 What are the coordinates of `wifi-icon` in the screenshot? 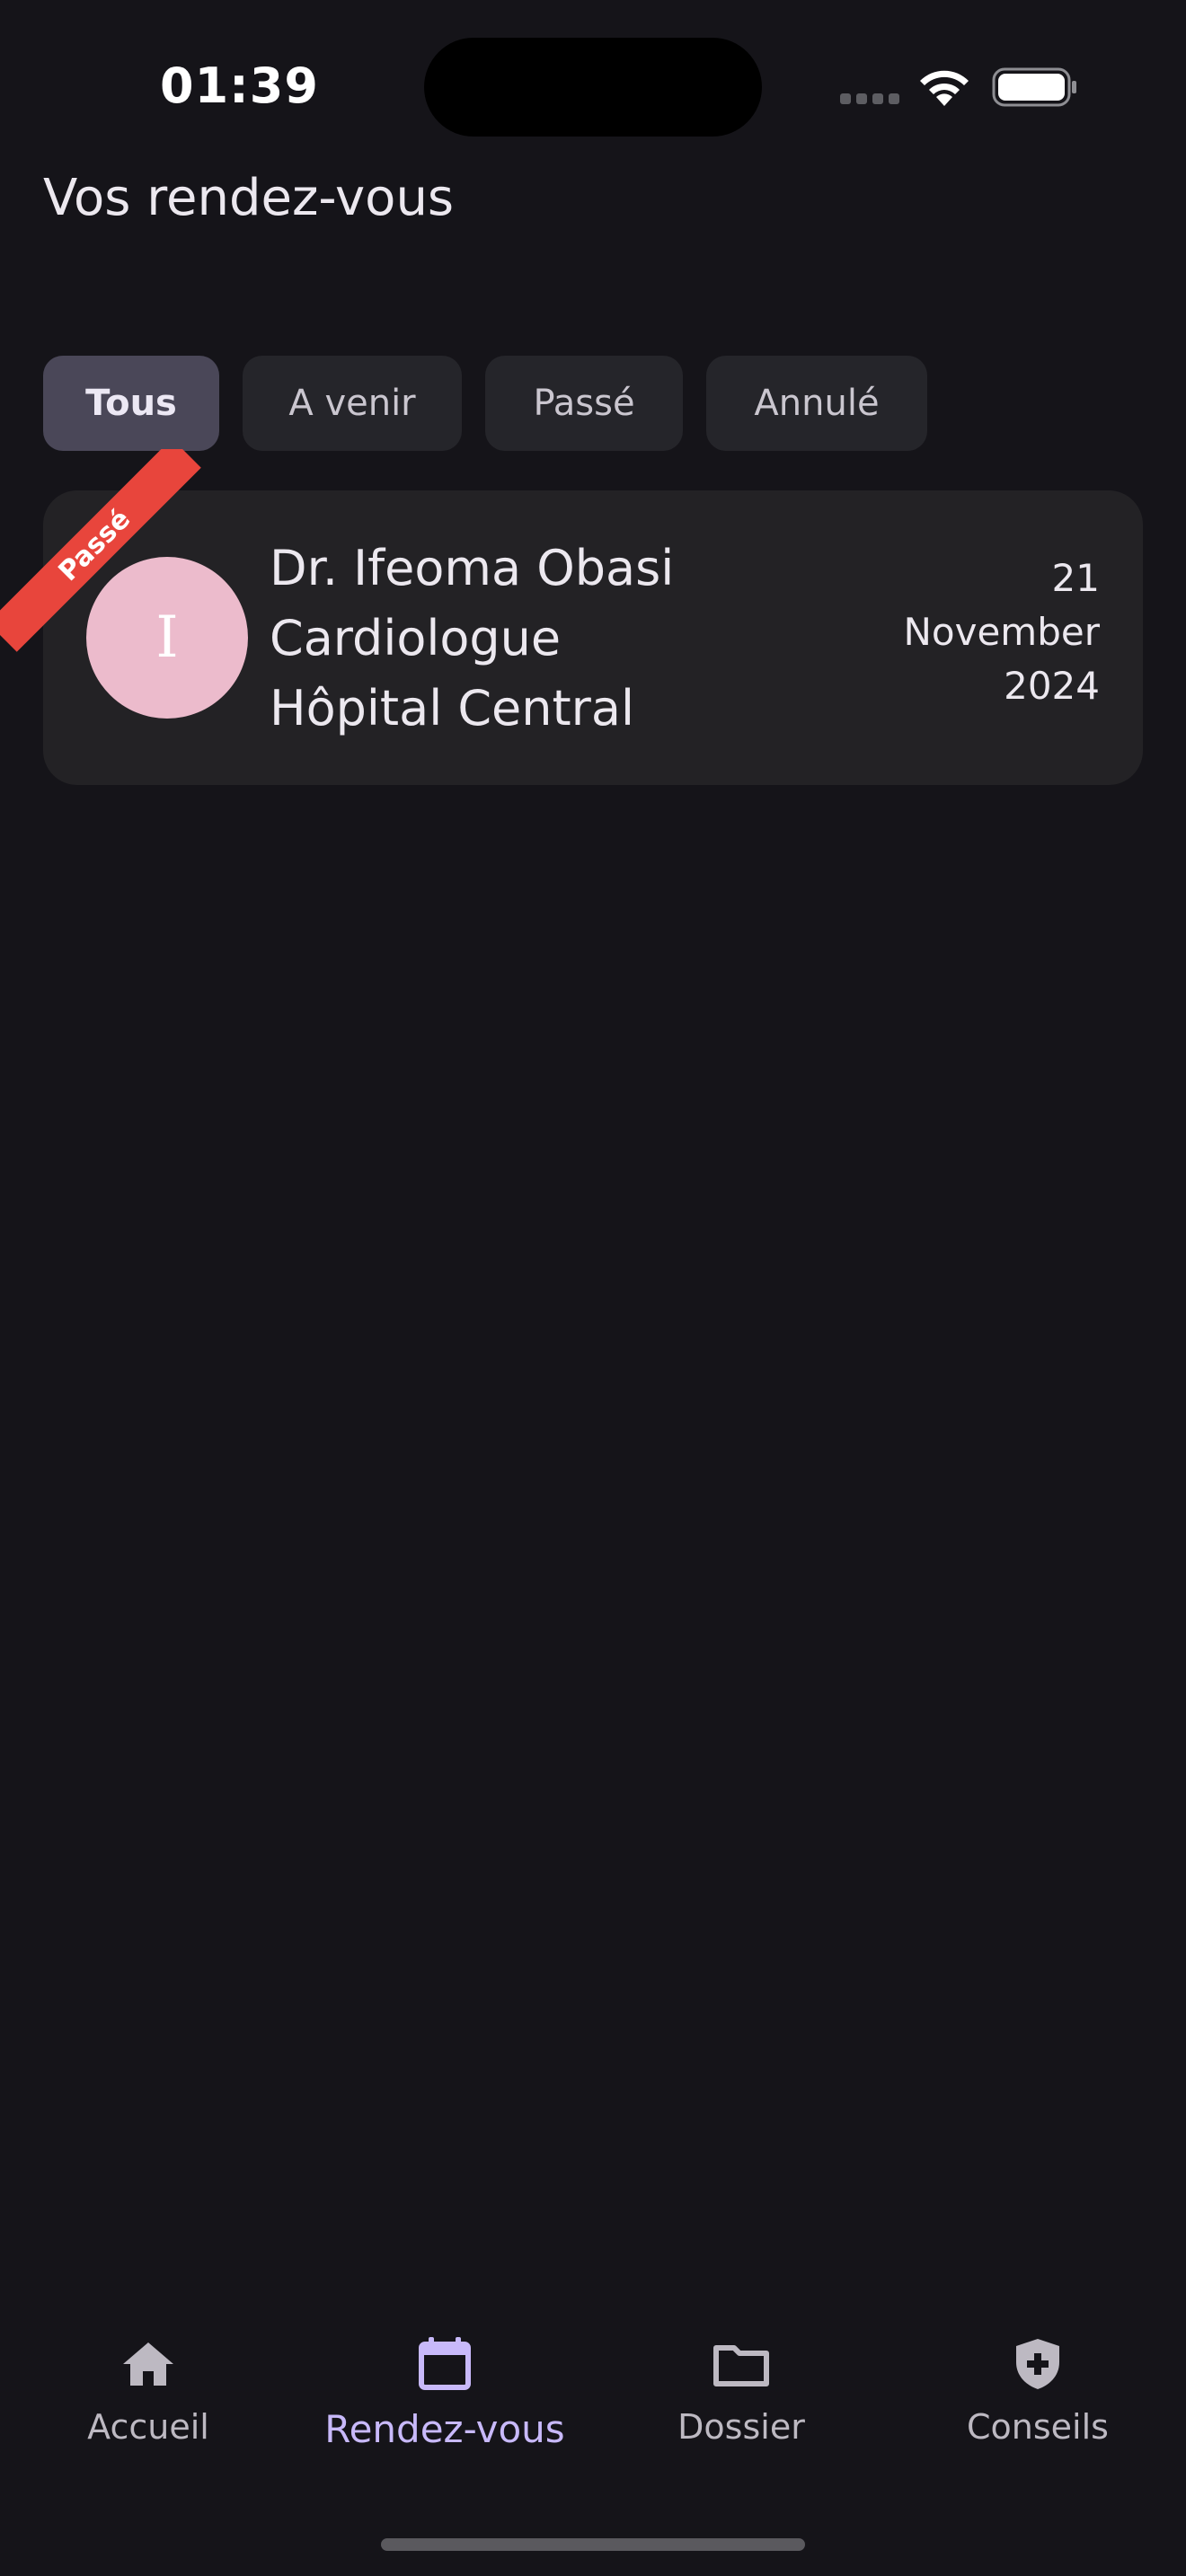 It's located at (944, 88).